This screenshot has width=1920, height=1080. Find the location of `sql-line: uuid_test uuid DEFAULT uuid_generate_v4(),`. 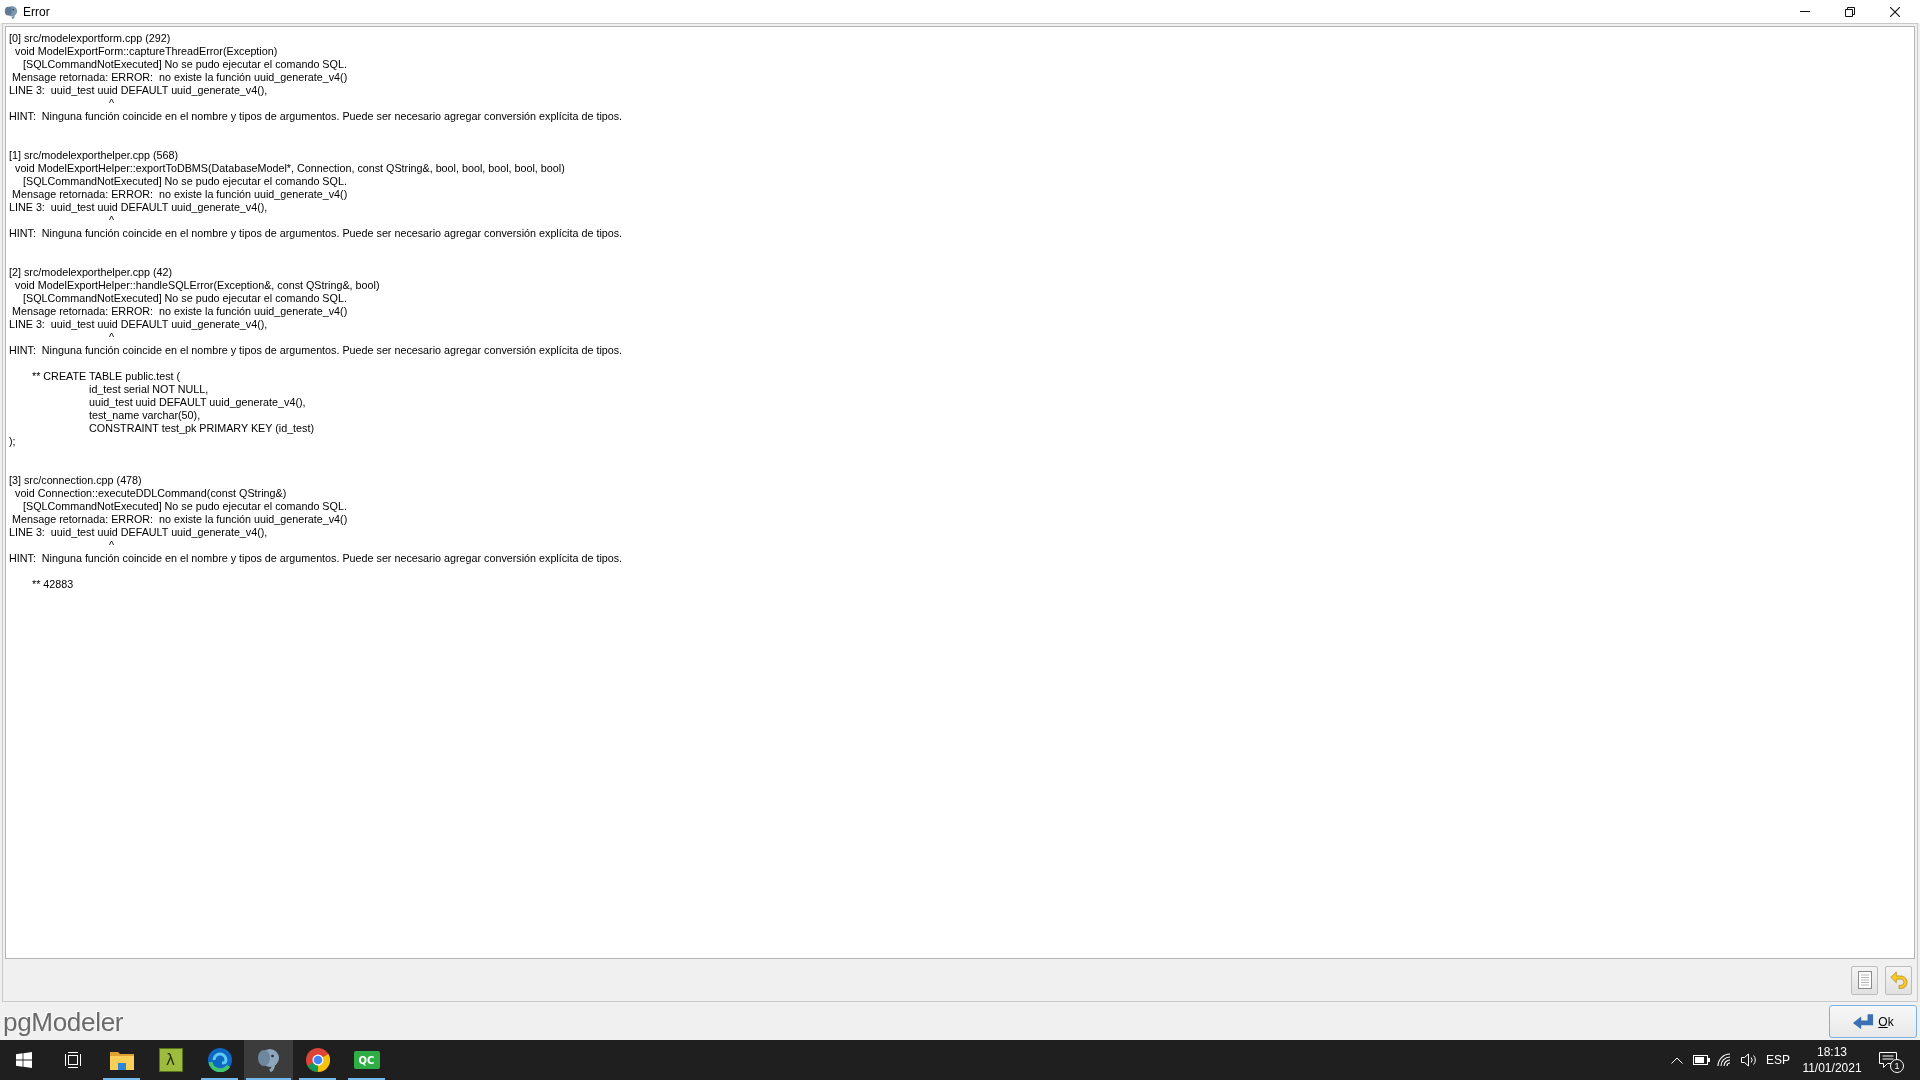

sql-line: uuid_test uuid DEFAULT uuid_generate_v4(), is located at coordinates (197, 402).